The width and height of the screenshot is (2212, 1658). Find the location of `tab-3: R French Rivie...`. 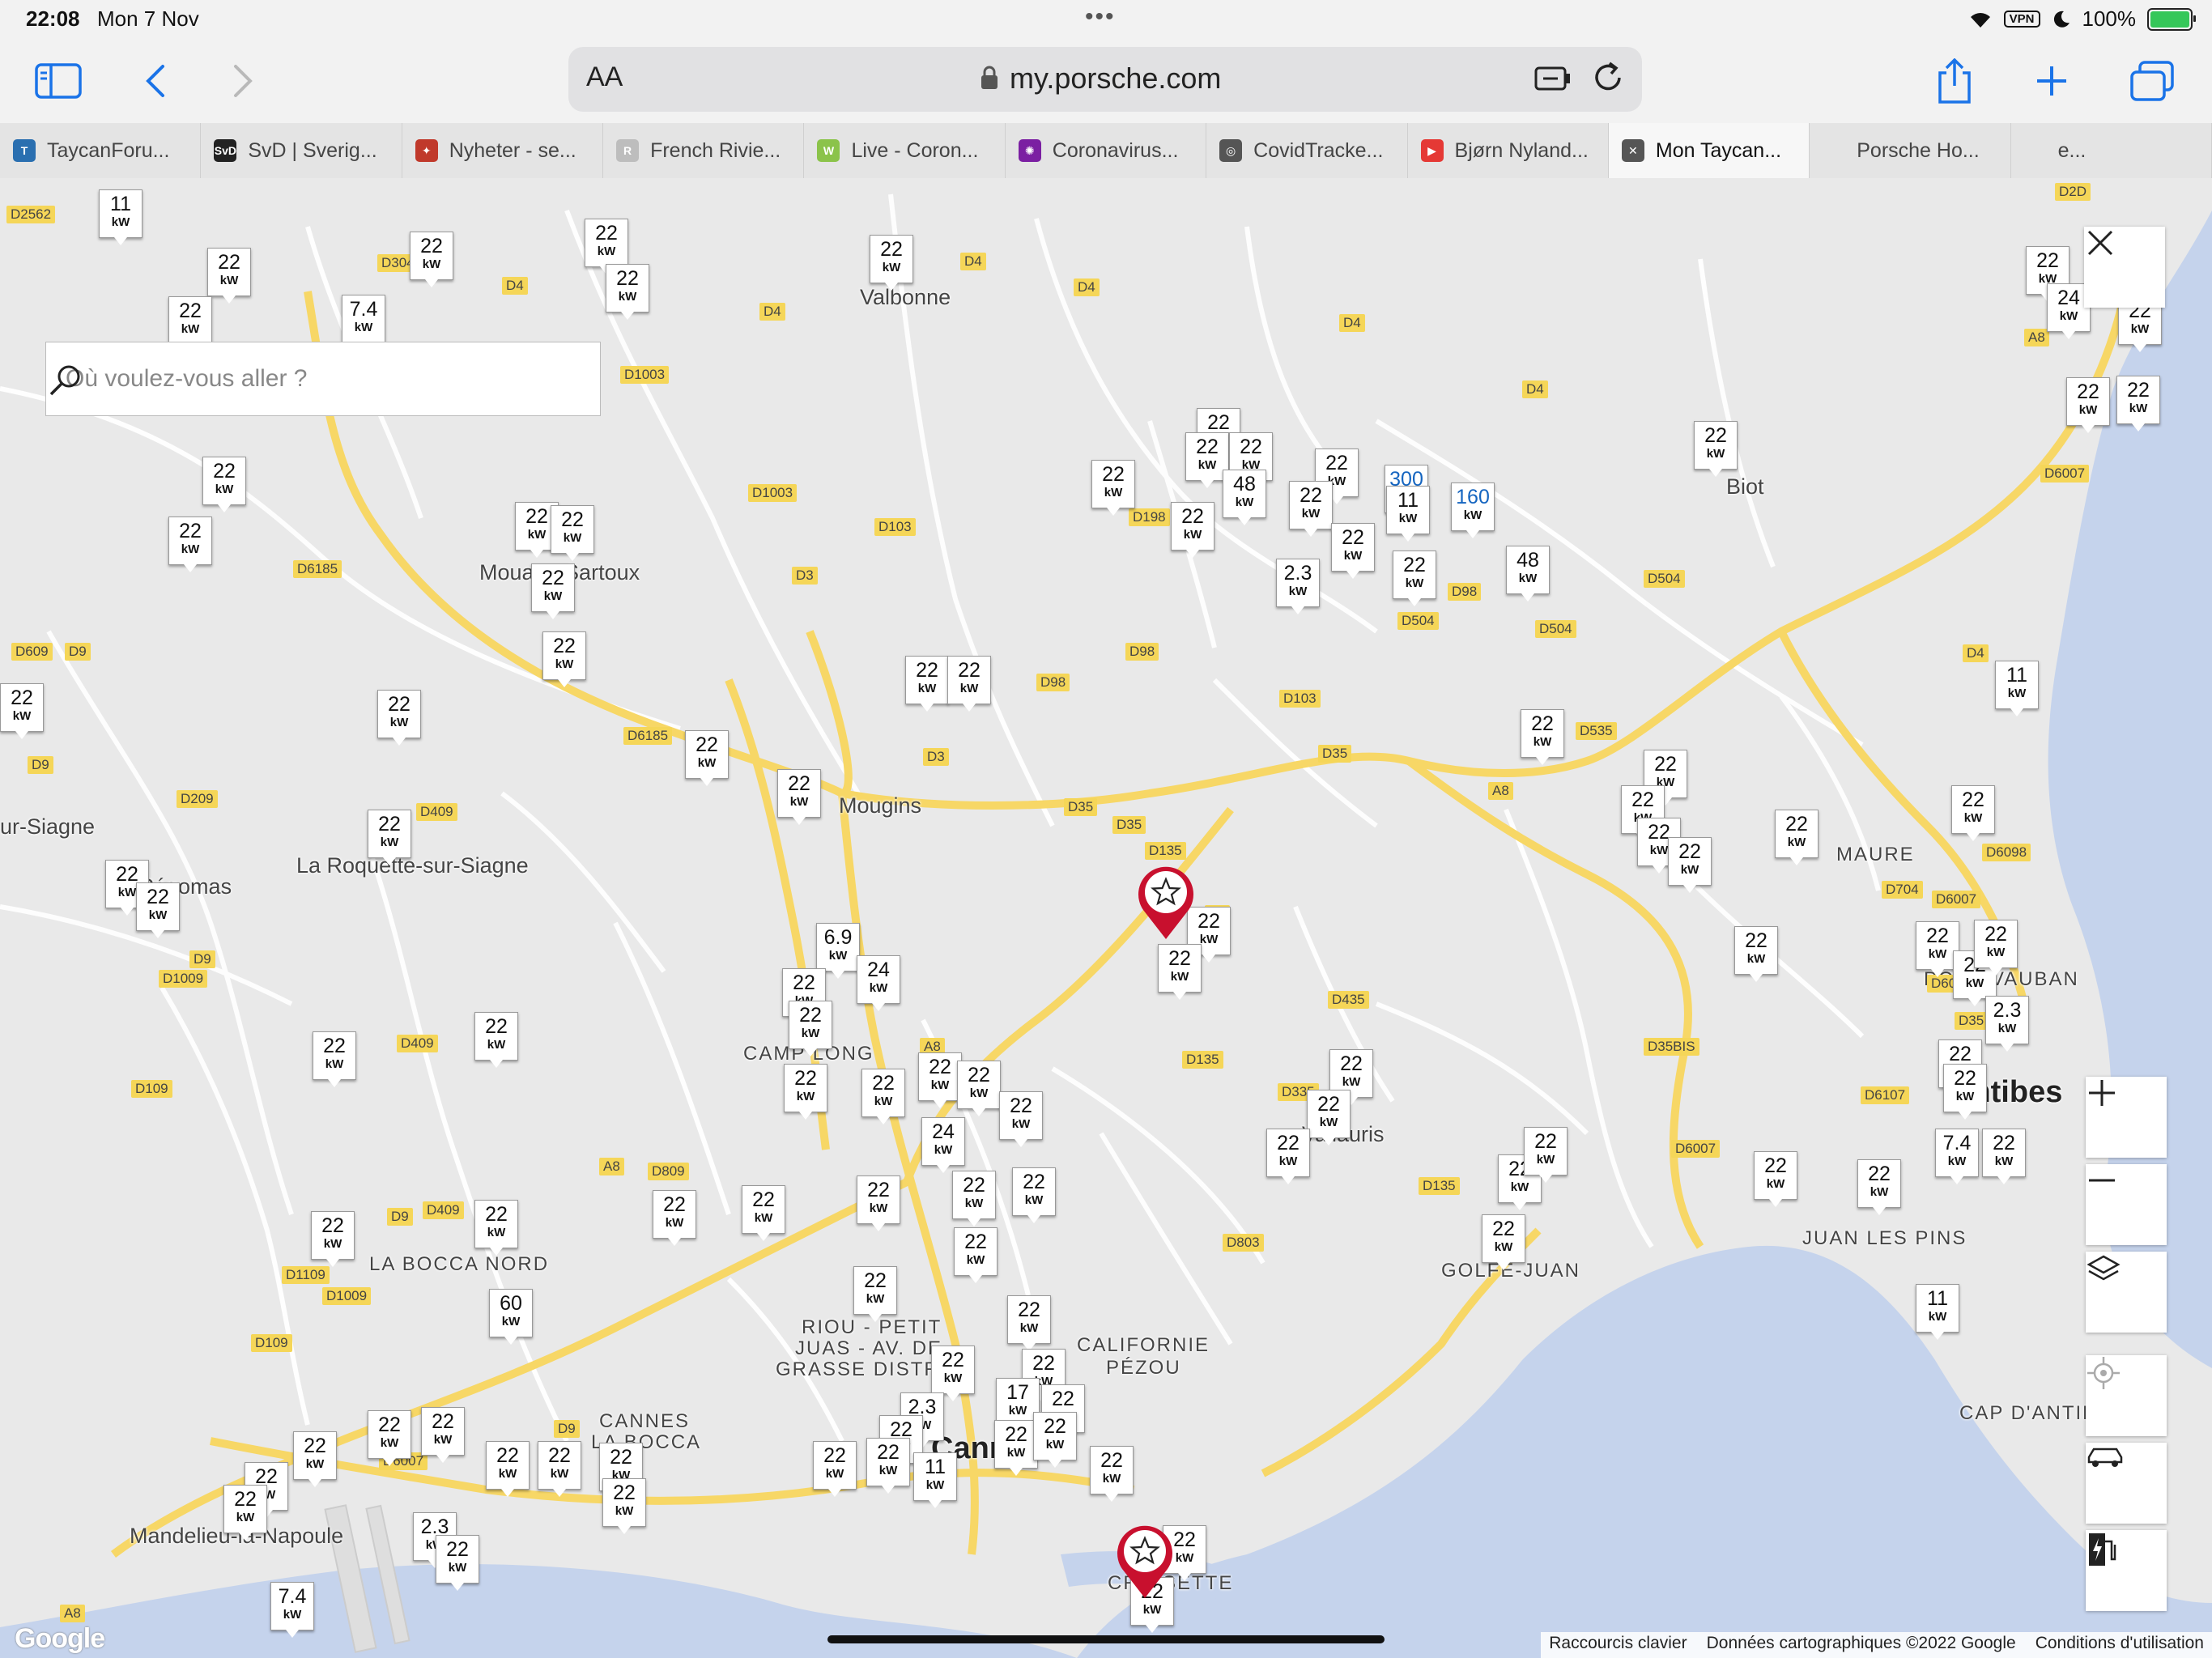

tab-3: R French Rivie... is located at coordinates (704, 150).